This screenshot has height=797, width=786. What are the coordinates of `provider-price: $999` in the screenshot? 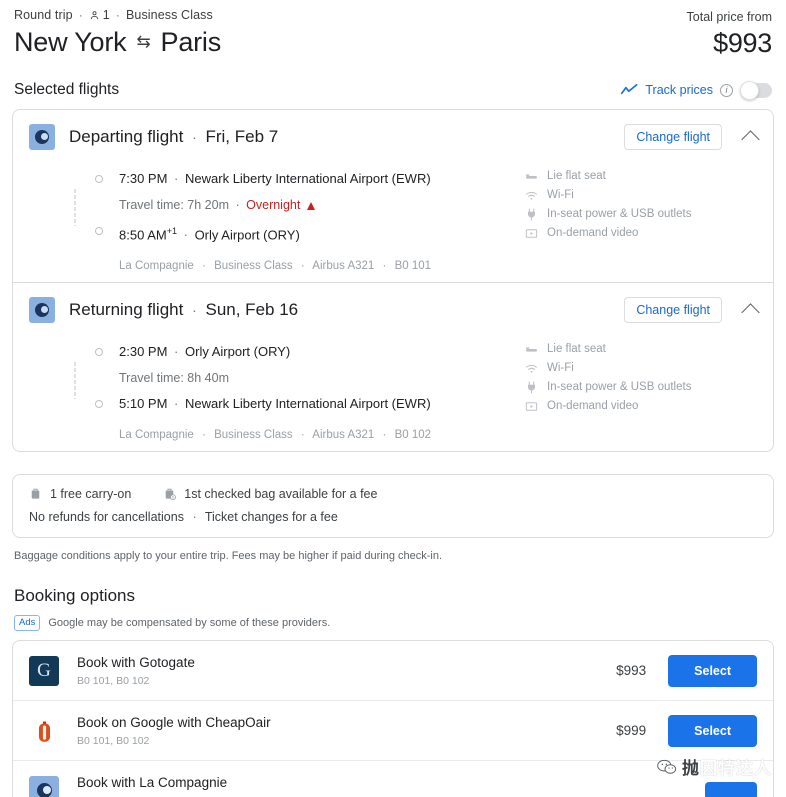 It's located at (631, 731).